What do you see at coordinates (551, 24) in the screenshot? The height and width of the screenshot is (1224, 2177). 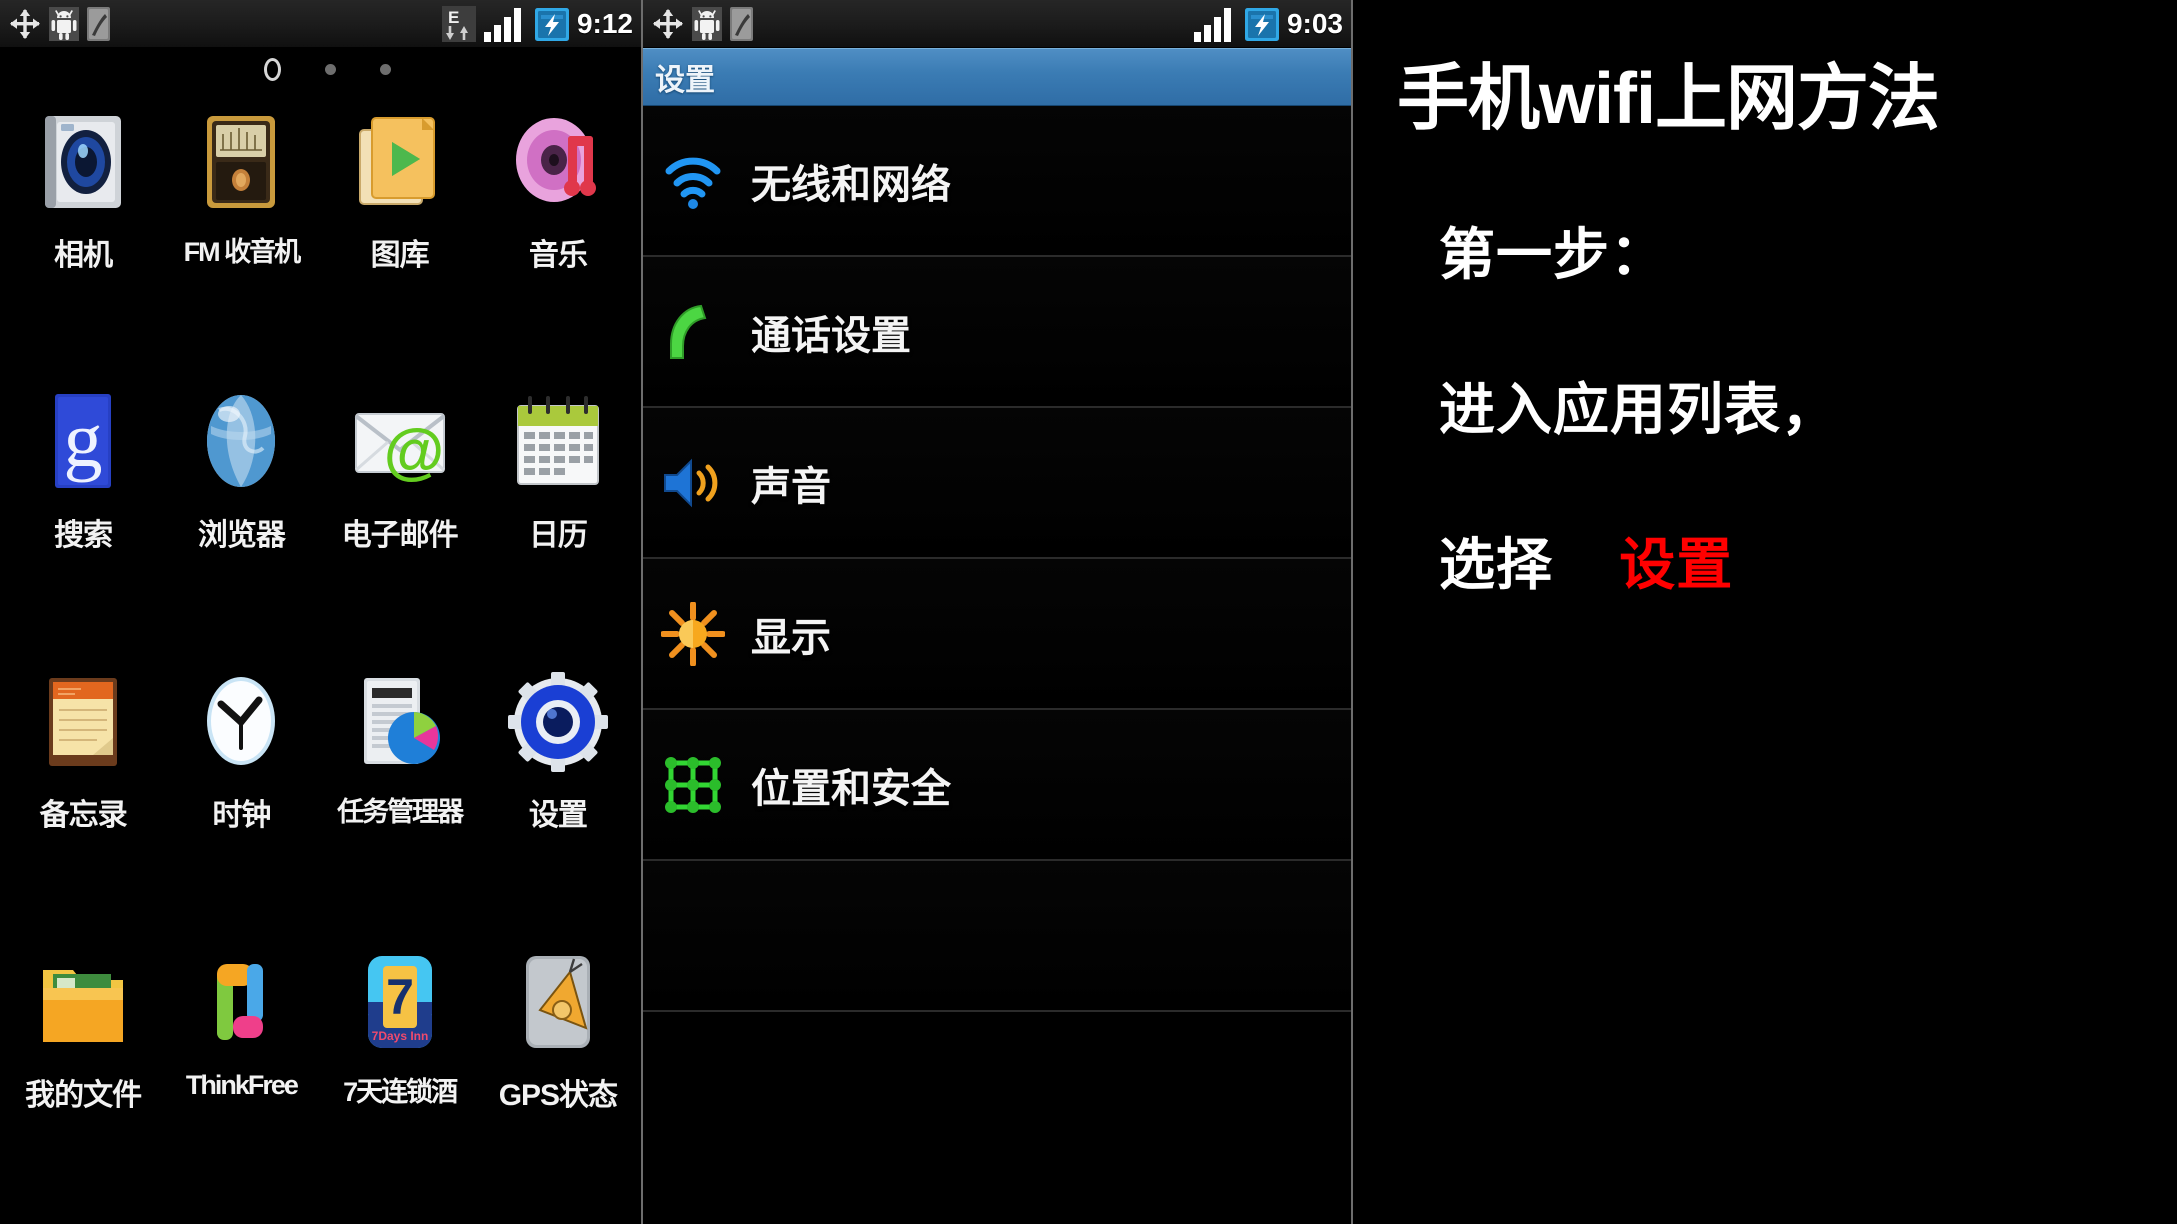 I see `battery-charging-icon` at bounding box center [551, 24].